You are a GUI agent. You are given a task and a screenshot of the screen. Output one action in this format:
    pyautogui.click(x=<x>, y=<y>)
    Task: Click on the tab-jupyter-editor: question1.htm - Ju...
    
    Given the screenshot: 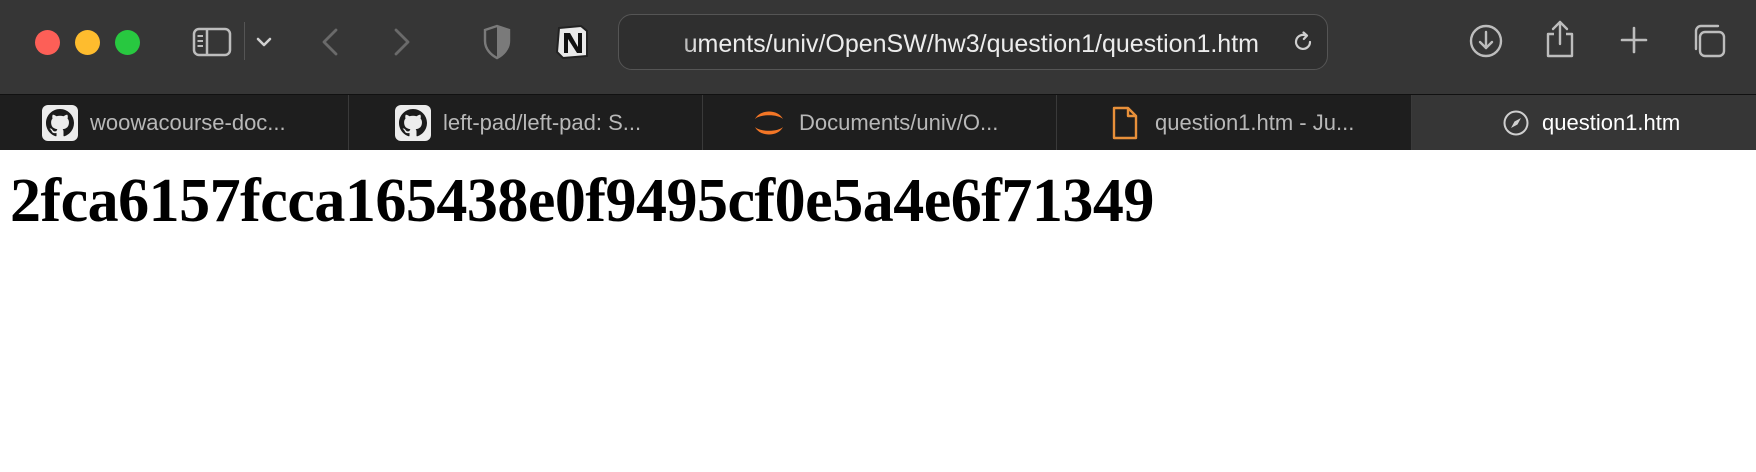 What is the action you would take?
    pyautogui.click(x=1234, y=123)
    